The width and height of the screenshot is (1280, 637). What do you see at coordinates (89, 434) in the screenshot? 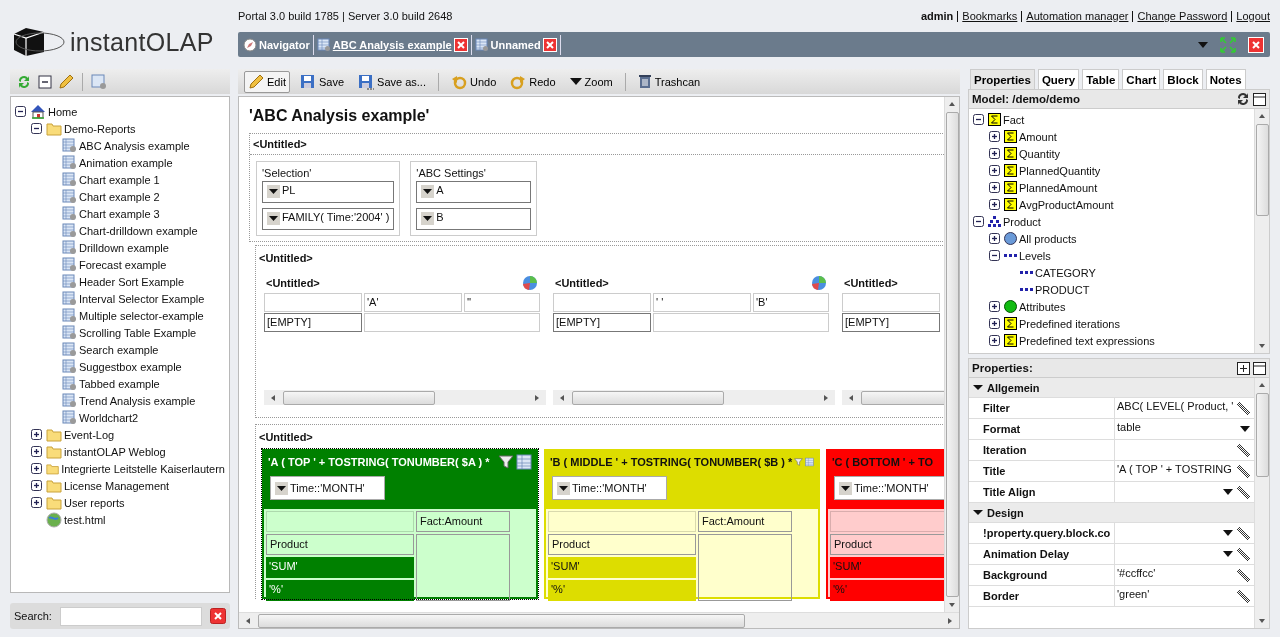
I see `tree-item: Event-Log` at bounding box center [89, 434].